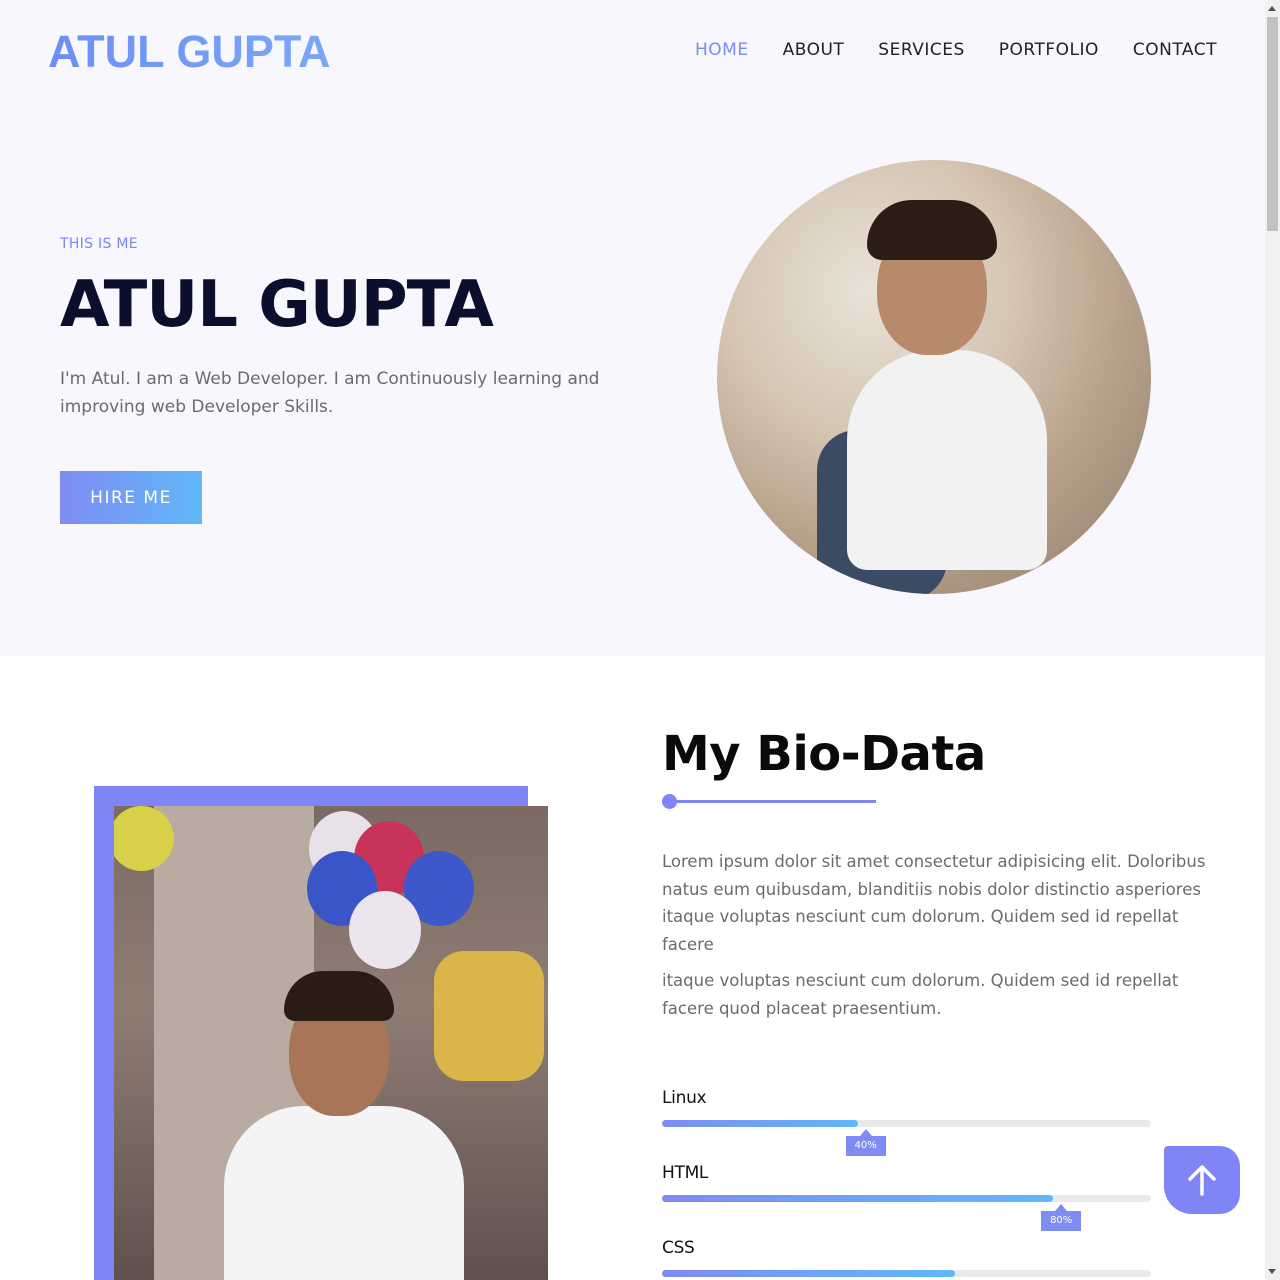 The height and width of the screenshot is (1280, 1280). What do you see at coordinates (1272, 8) in the screenshot?
I see `scroll-up-arrow-icon` at bounding box center [1272, 8].